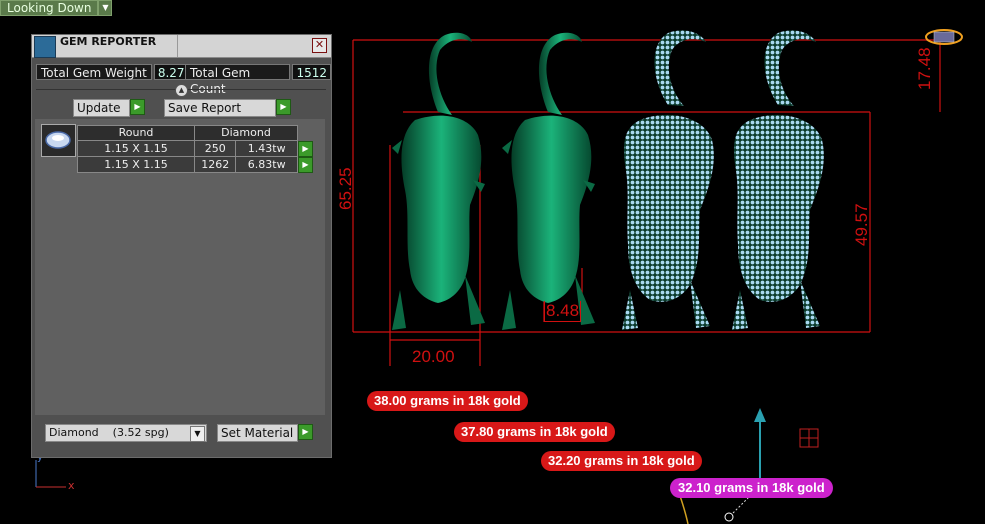  I want to click on close-icon: ✕, so click(319, 45).